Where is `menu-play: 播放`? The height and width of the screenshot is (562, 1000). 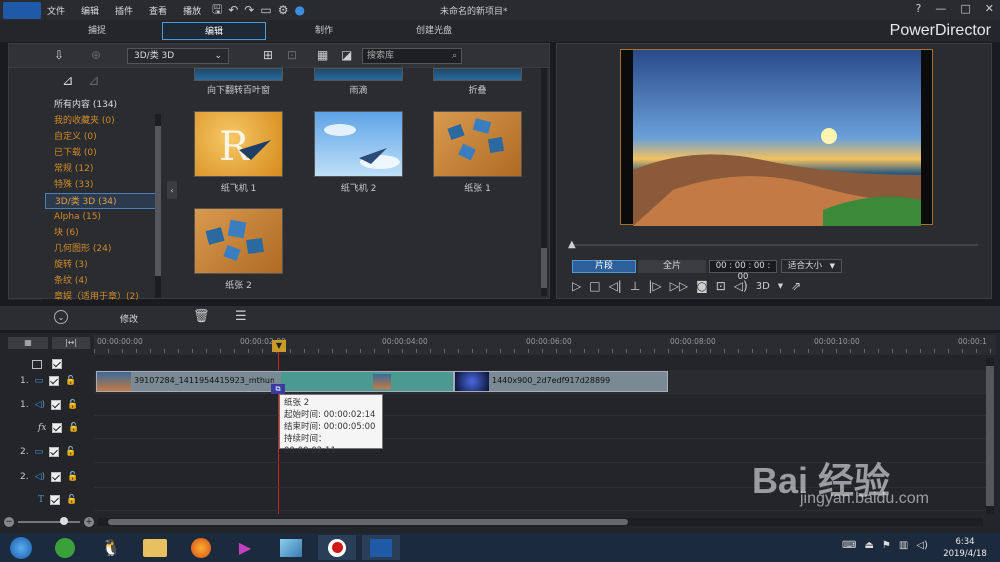
menu-play: 播放 is located at coordinates (192, 10).